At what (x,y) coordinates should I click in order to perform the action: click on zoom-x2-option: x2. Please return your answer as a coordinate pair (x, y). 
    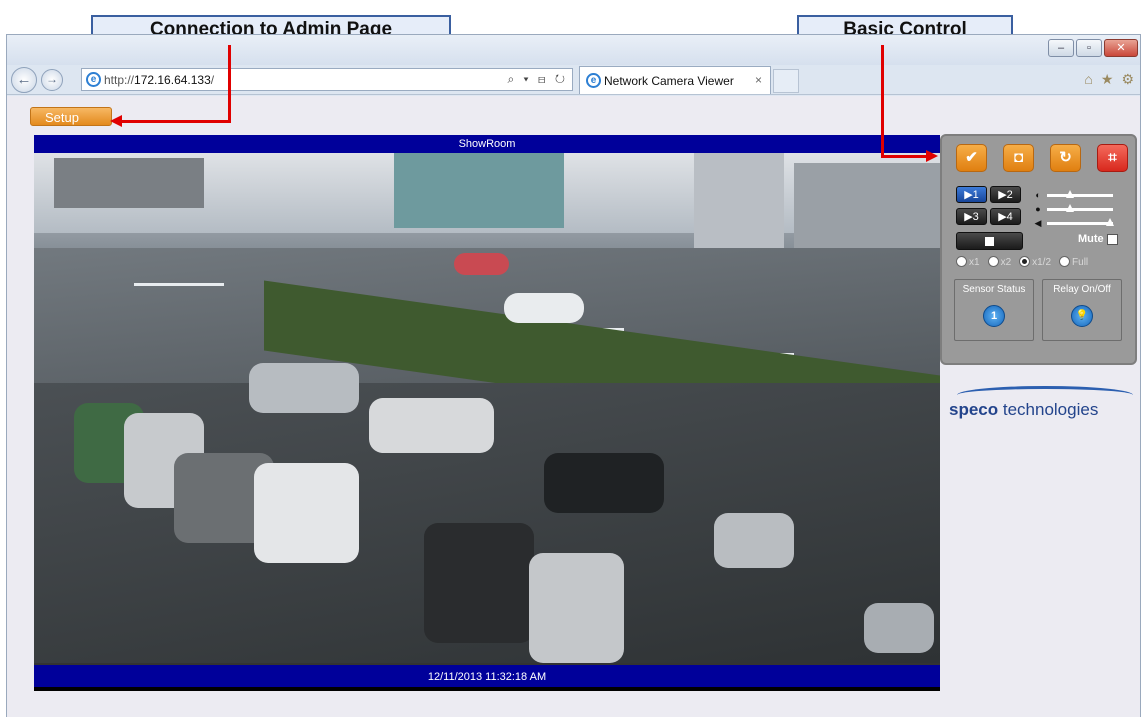
    Looking at the image, I should click on (999, 262).